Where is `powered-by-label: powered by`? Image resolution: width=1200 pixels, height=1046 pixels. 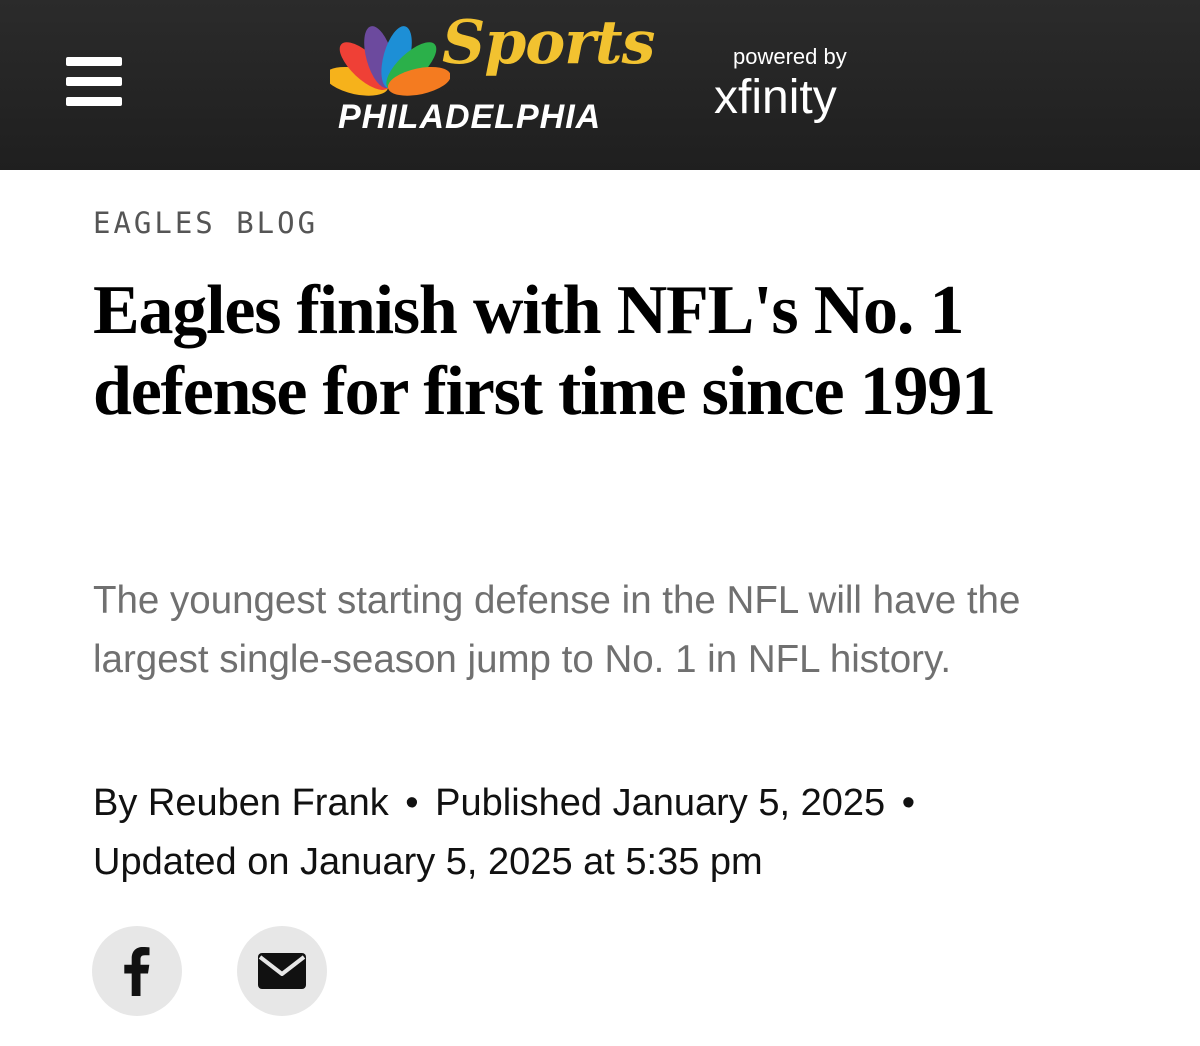
powered-by-label: powered by is located at coordinates (790, 56).